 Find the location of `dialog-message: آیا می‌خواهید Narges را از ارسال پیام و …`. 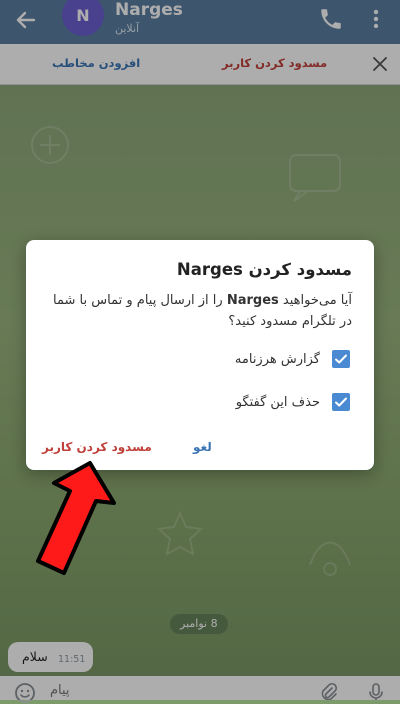

dialog-message: آیا می‌خواهید Narges را از ارسال پیام و … is located at coordinates (197, 311).